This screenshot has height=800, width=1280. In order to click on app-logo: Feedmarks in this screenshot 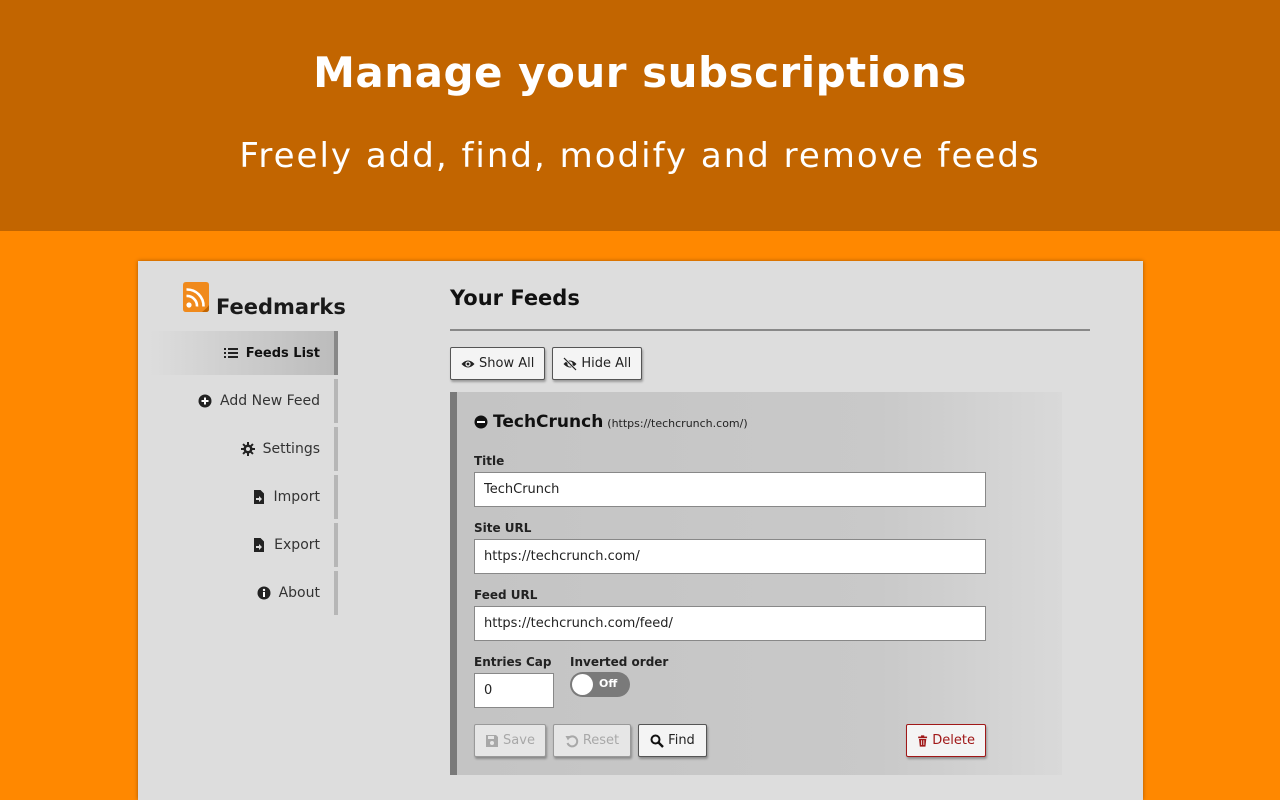, I will do `click(263, 300)`.